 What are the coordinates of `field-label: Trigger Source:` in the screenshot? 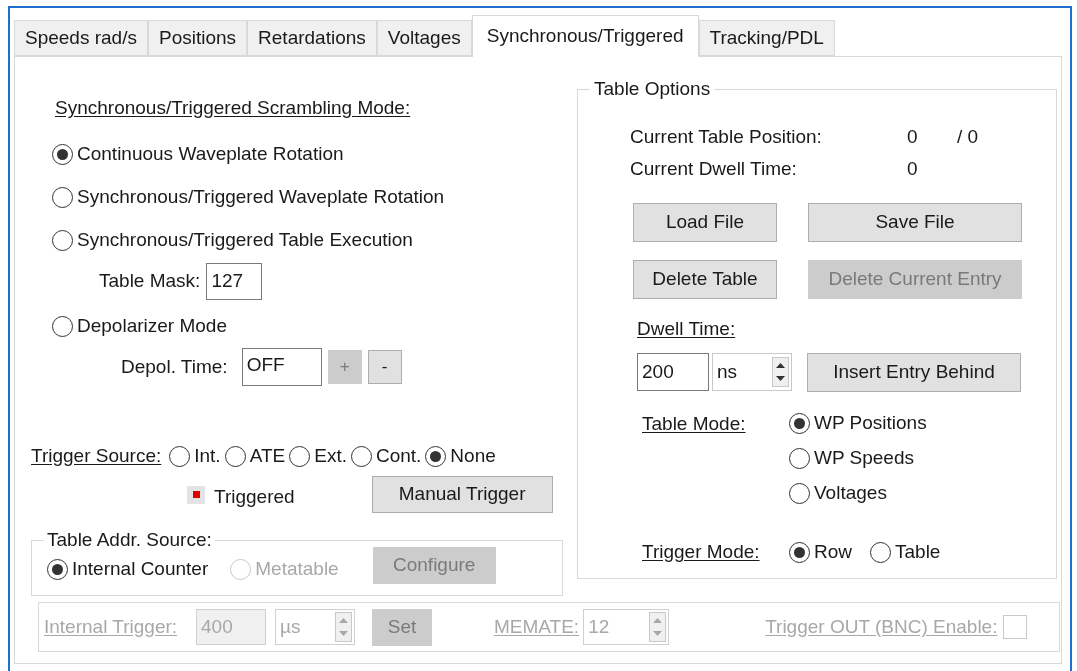 It's located at (96, 455).